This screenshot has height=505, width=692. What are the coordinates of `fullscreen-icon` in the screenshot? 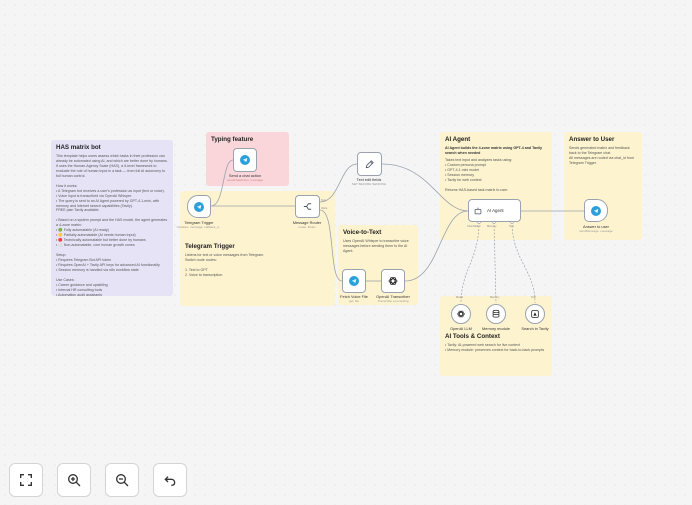 It's located at (26, 480).